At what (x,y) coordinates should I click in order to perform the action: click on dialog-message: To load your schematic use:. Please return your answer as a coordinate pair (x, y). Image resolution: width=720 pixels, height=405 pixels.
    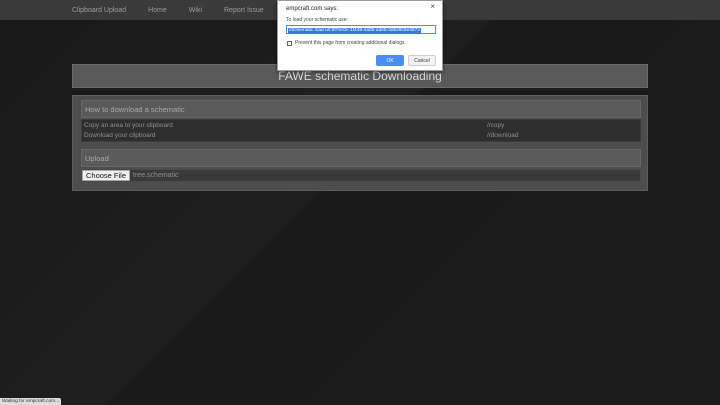
    Looking at the image, I should click on (317, 20).